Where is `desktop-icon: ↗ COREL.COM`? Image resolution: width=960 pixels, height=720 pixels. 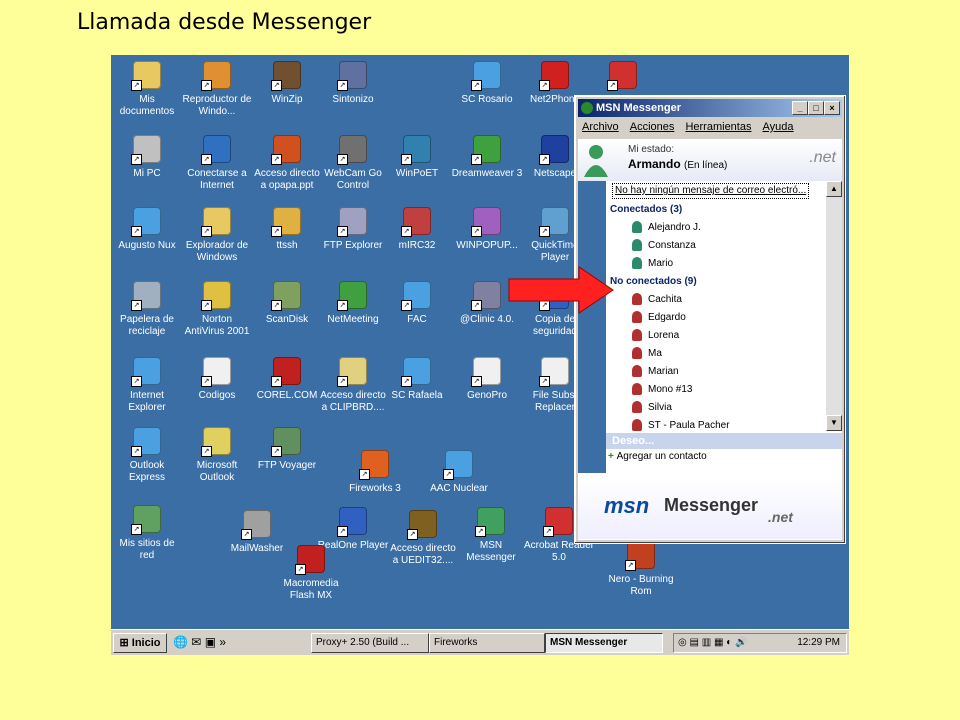 desktop-icon: ↗ COREL.COM is located at coordinates (287, 379).